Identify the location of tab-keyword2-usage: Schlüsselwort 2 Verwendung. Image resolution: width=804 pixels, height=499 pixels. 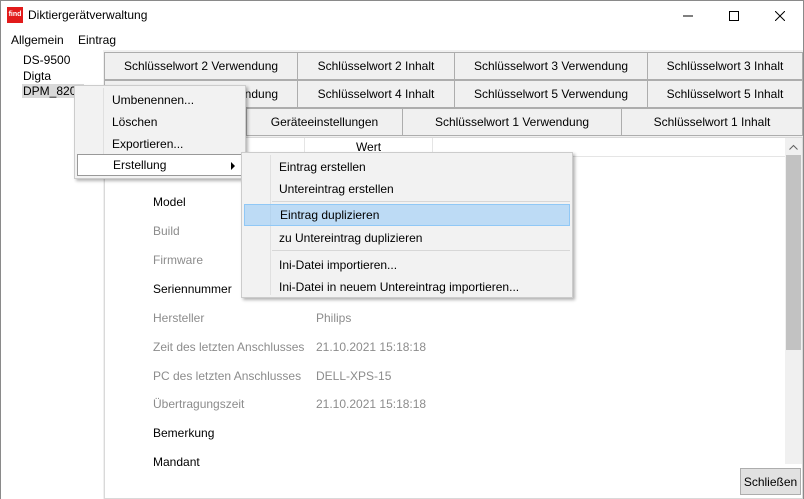
(201, 66).